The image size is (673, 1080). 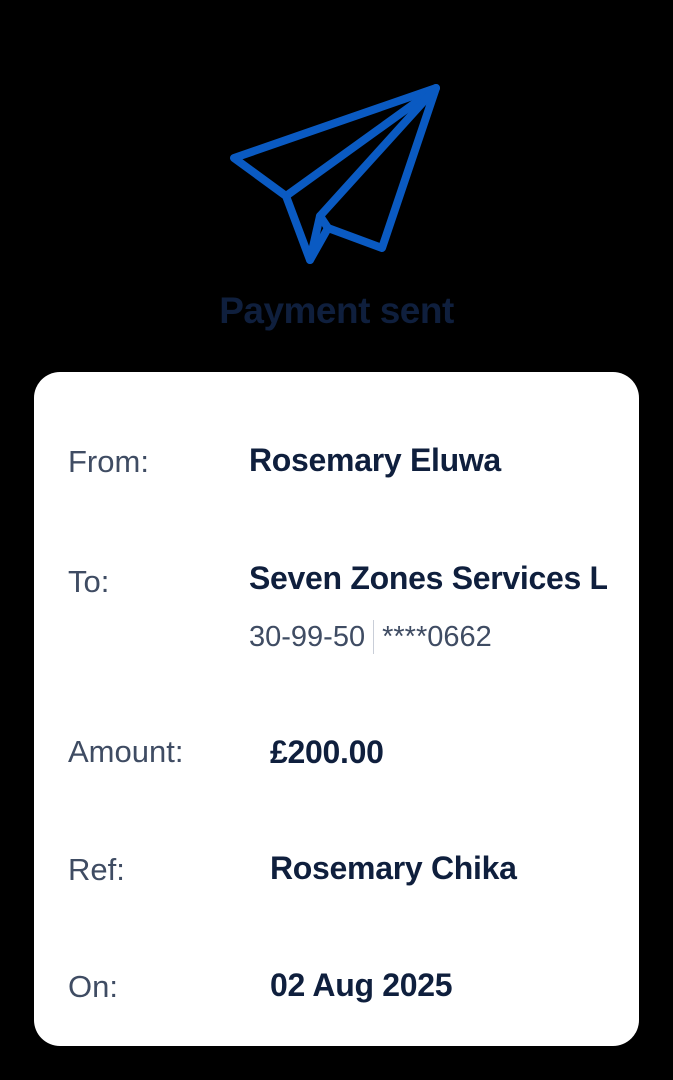 I want to click on to-value: Seven Zones Services Ltd, so click(x=428, y=578).